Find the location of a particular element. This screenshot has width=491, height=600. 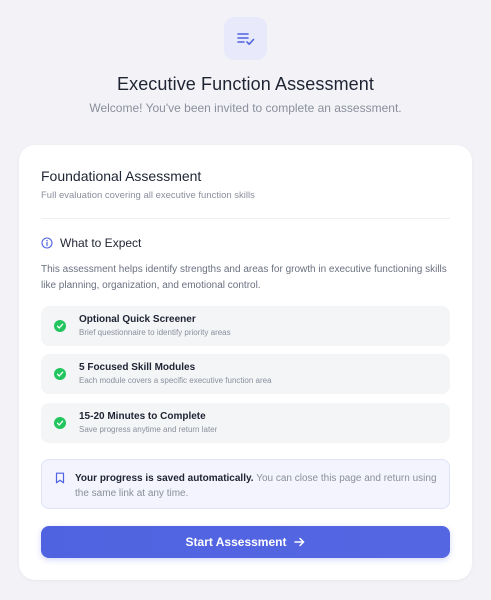

feature-title: 5 Focused Skill Modules is located at coordinates (137, 367).